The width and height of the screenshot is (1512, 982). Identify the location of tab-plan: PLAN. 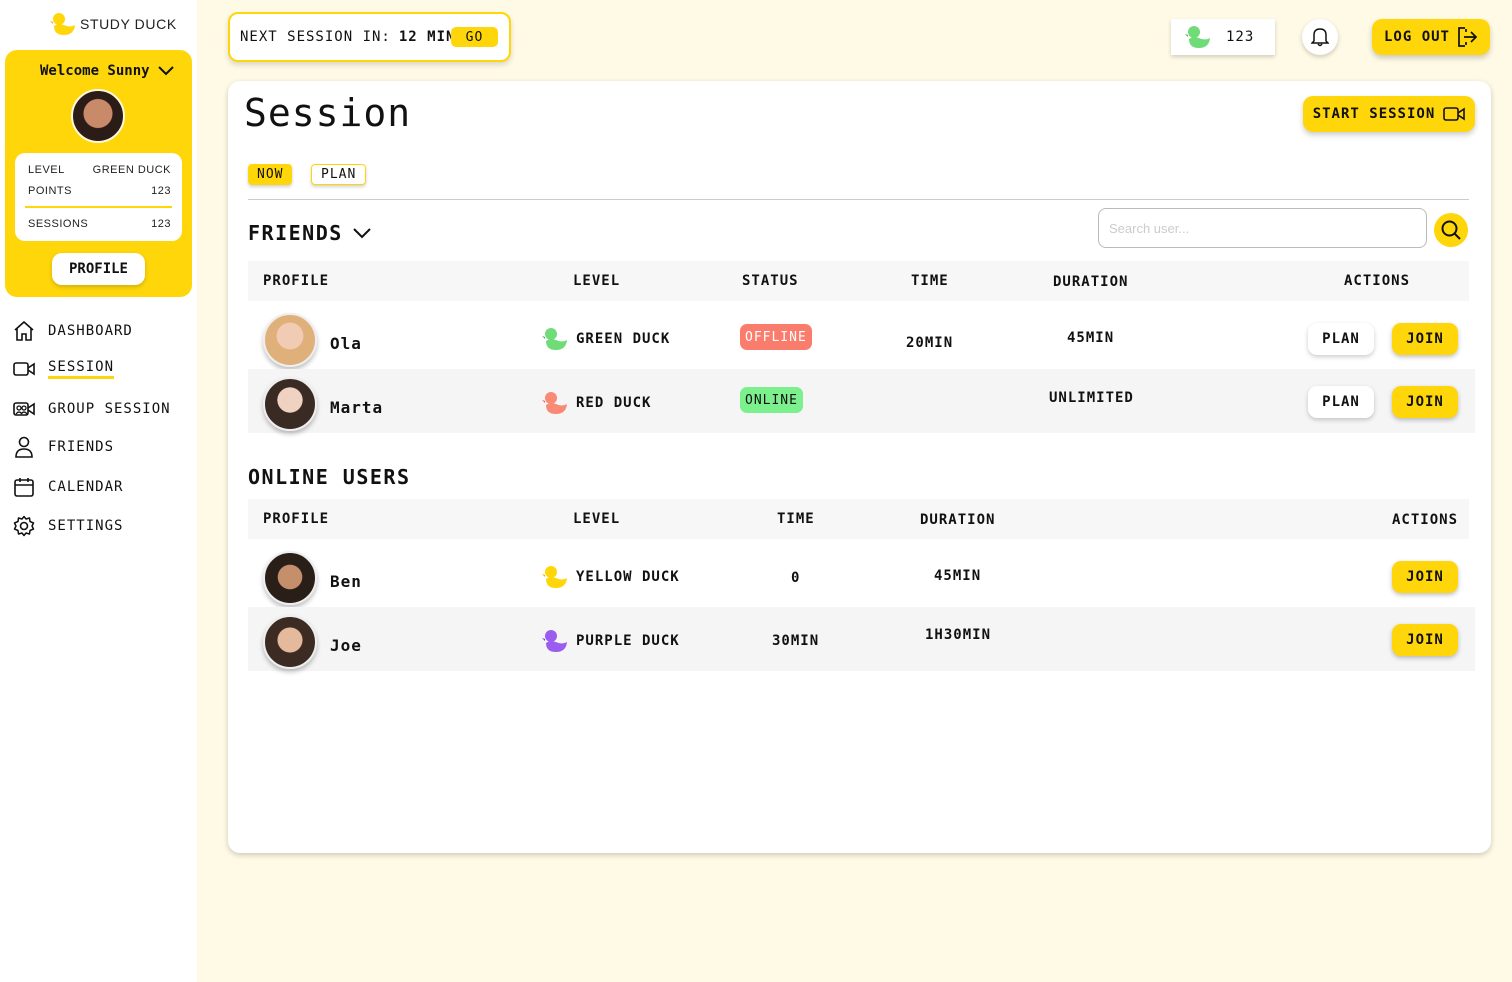
(339, 174).